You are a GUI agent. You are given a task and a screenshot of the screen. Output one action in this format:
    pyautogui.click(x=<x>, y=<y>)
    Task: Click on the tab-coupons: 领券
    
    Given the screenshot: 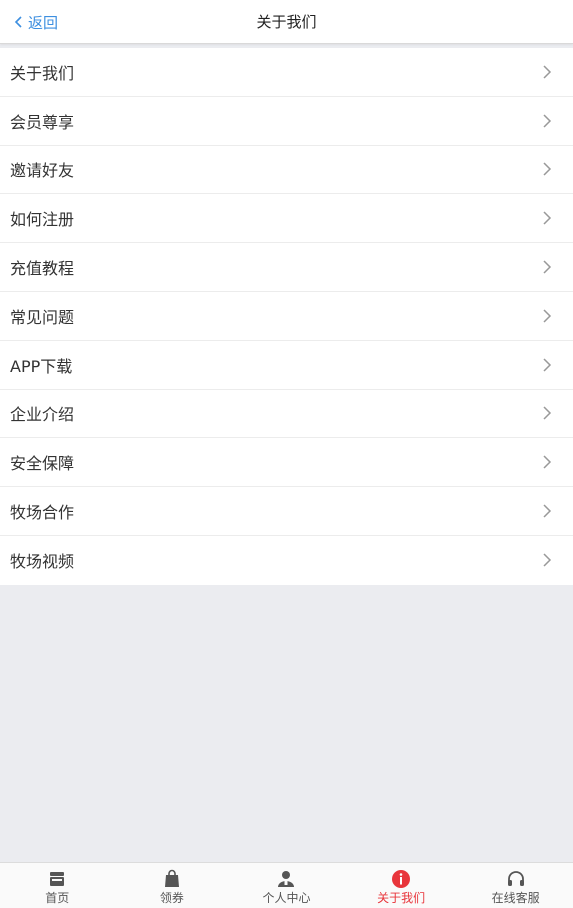 What is the action you would take?
    pyautogui.click(x=172, y=885)
    